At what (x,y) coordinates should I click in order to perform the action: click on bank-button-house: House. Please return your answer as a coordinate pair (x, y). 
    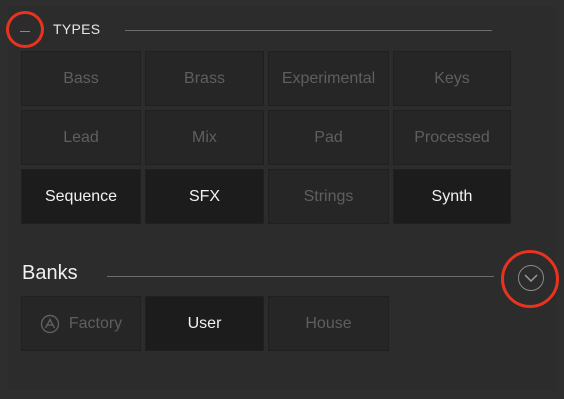
    Looking at the image, I should click on (328, 323).